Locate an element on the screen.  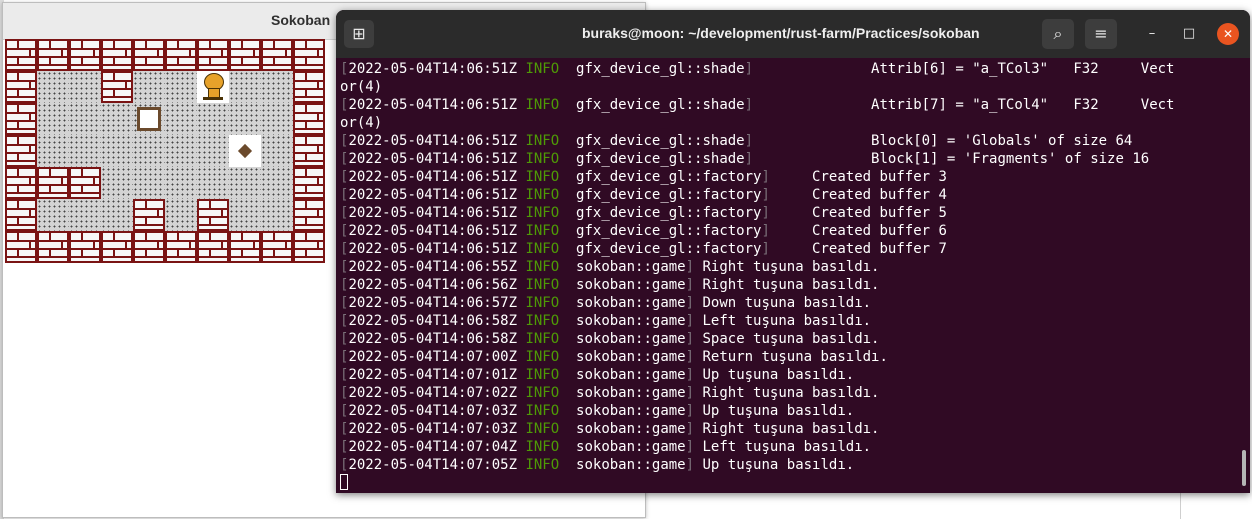
minimize-icon: – is located at coordinates (1152, 33).